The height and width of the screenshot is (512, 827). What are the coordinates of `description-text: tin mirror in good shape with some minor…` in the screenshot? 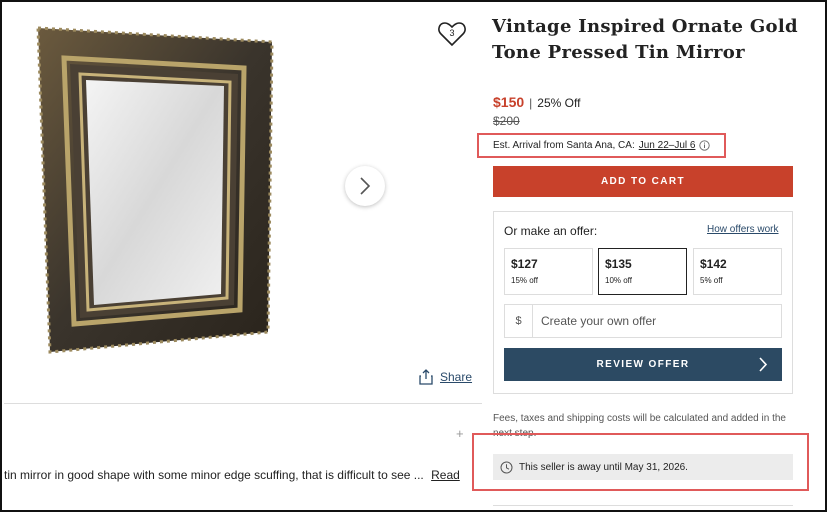 It's located at (214, 475).